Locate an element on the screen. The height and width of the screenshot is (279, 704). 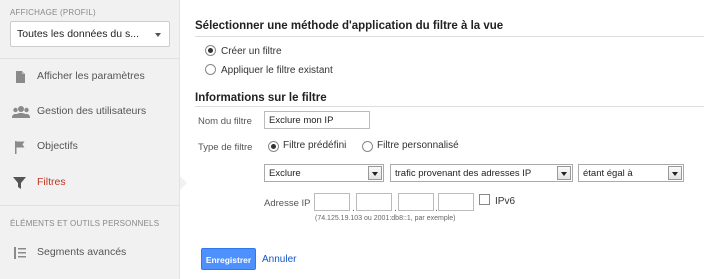
ip-octet-4-input is located at coordinates (456, 202).